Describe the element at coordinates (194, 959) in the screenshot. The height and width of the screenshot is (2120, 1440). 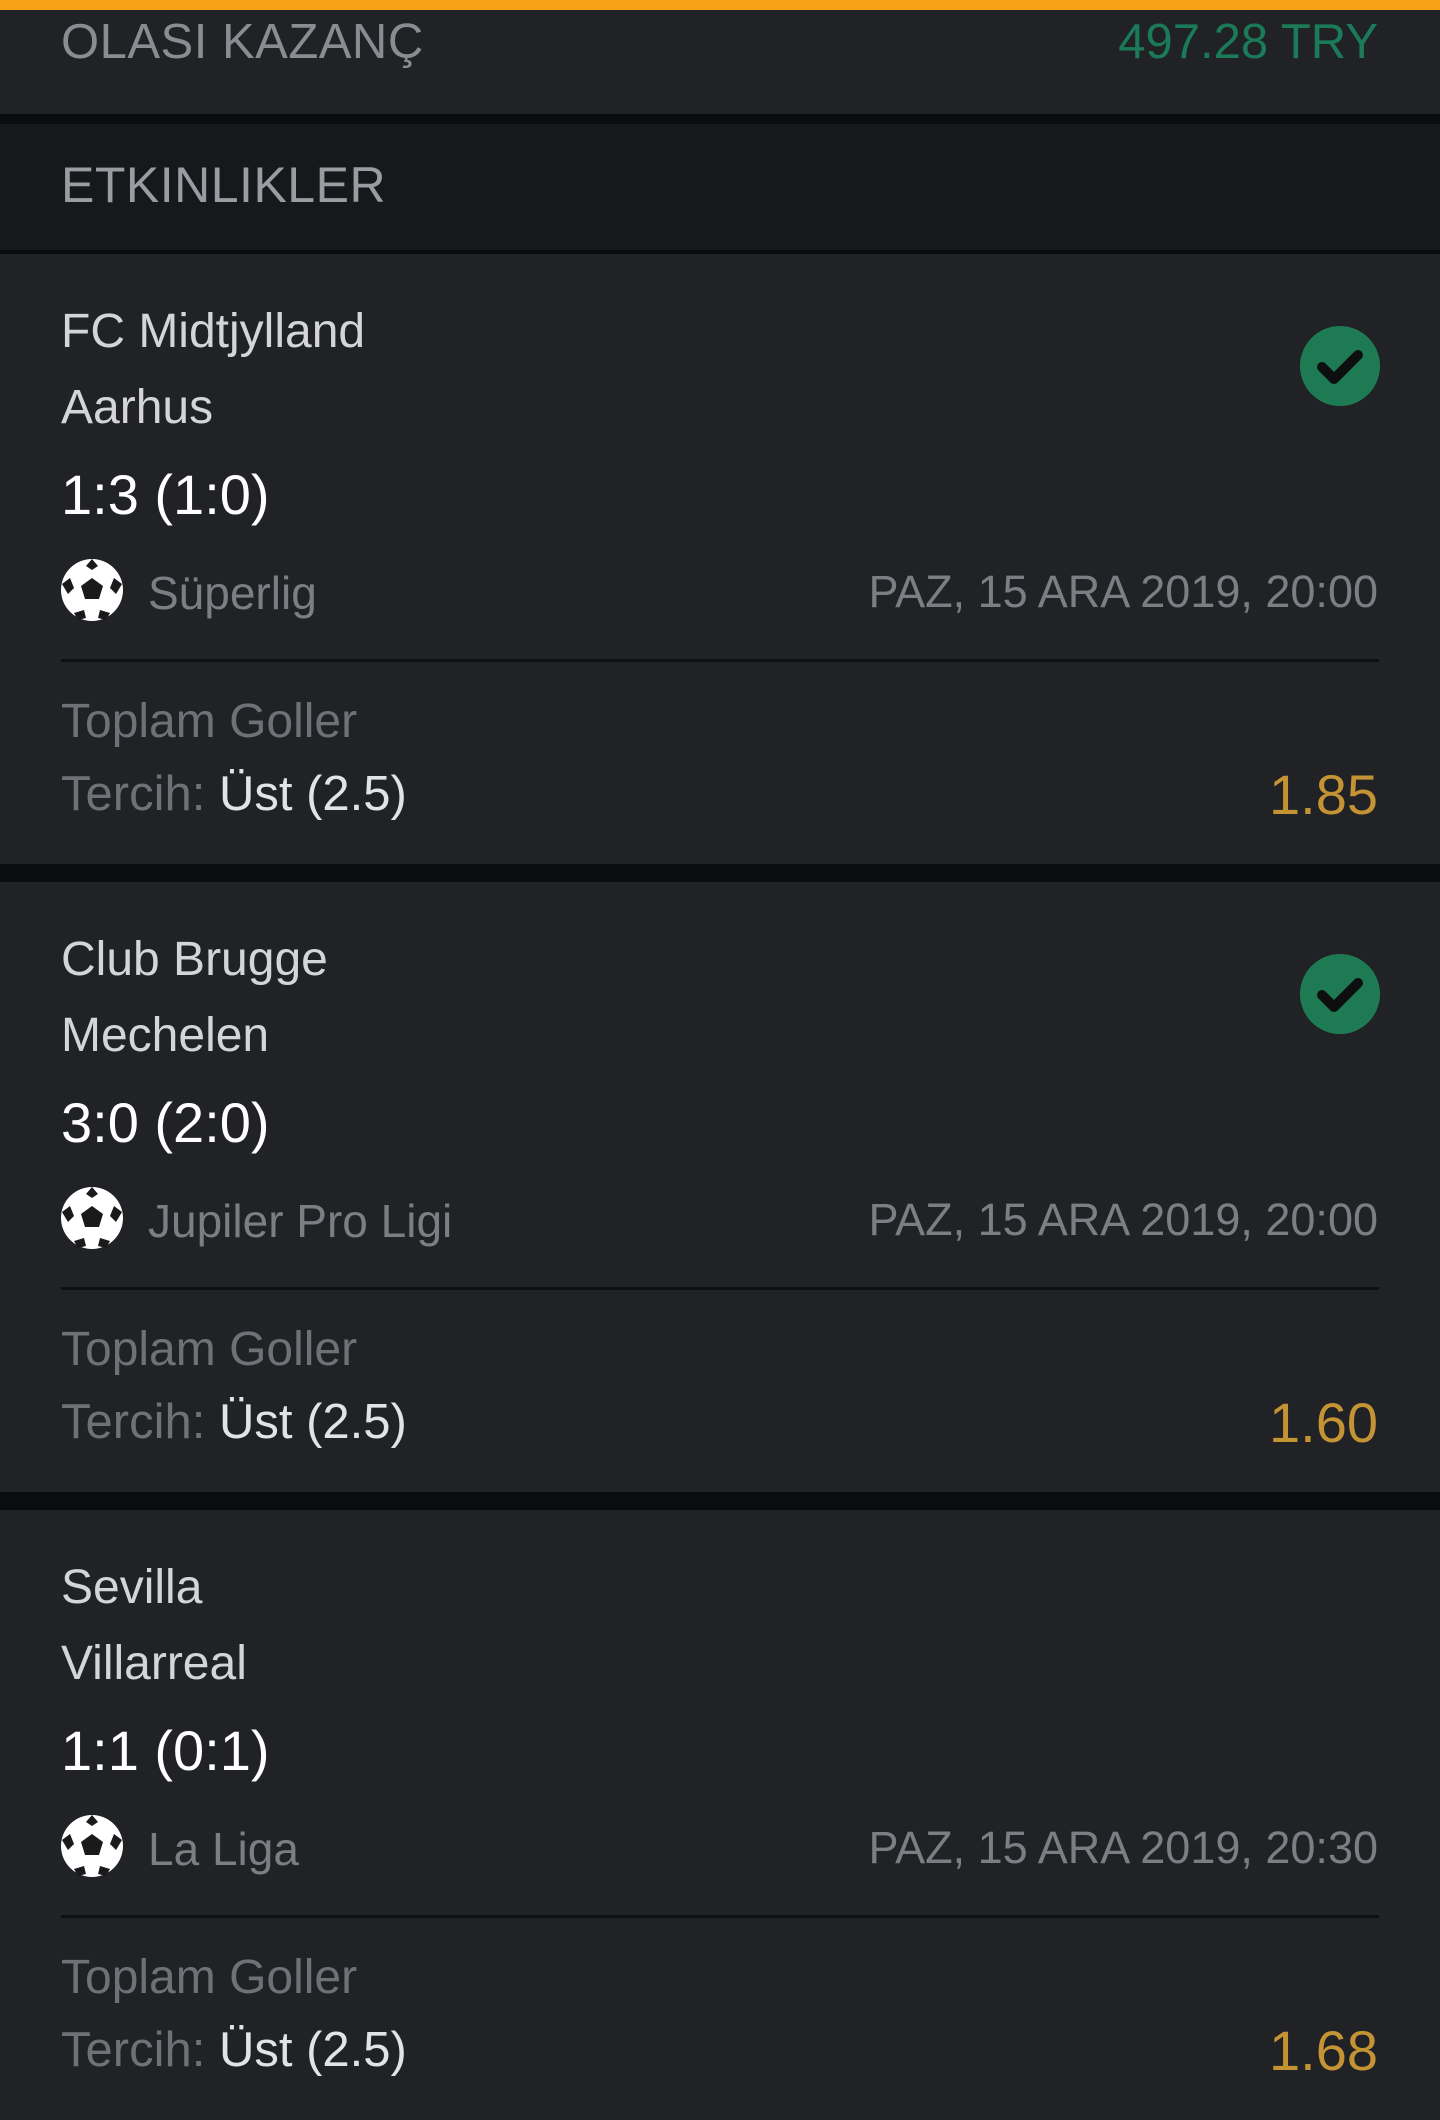
I see `home-team: Club Brugge` at that location.